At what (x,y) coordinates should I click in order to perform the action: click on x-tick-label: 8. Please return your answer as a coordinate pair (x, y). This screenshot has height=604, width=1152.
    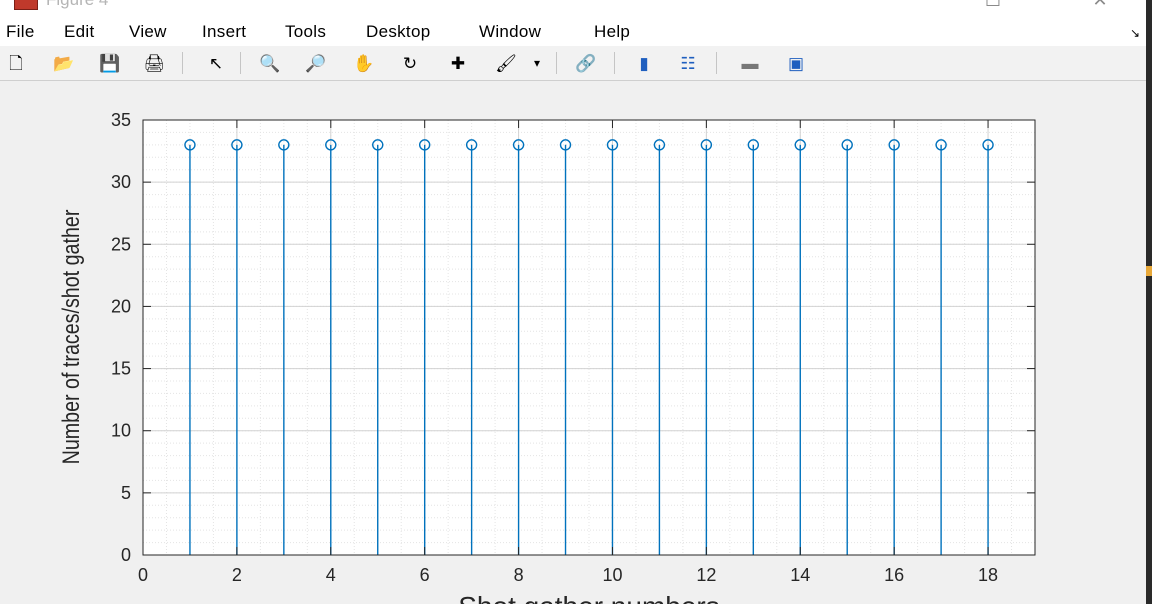
    Looking at the image, I should click on (519, 575).